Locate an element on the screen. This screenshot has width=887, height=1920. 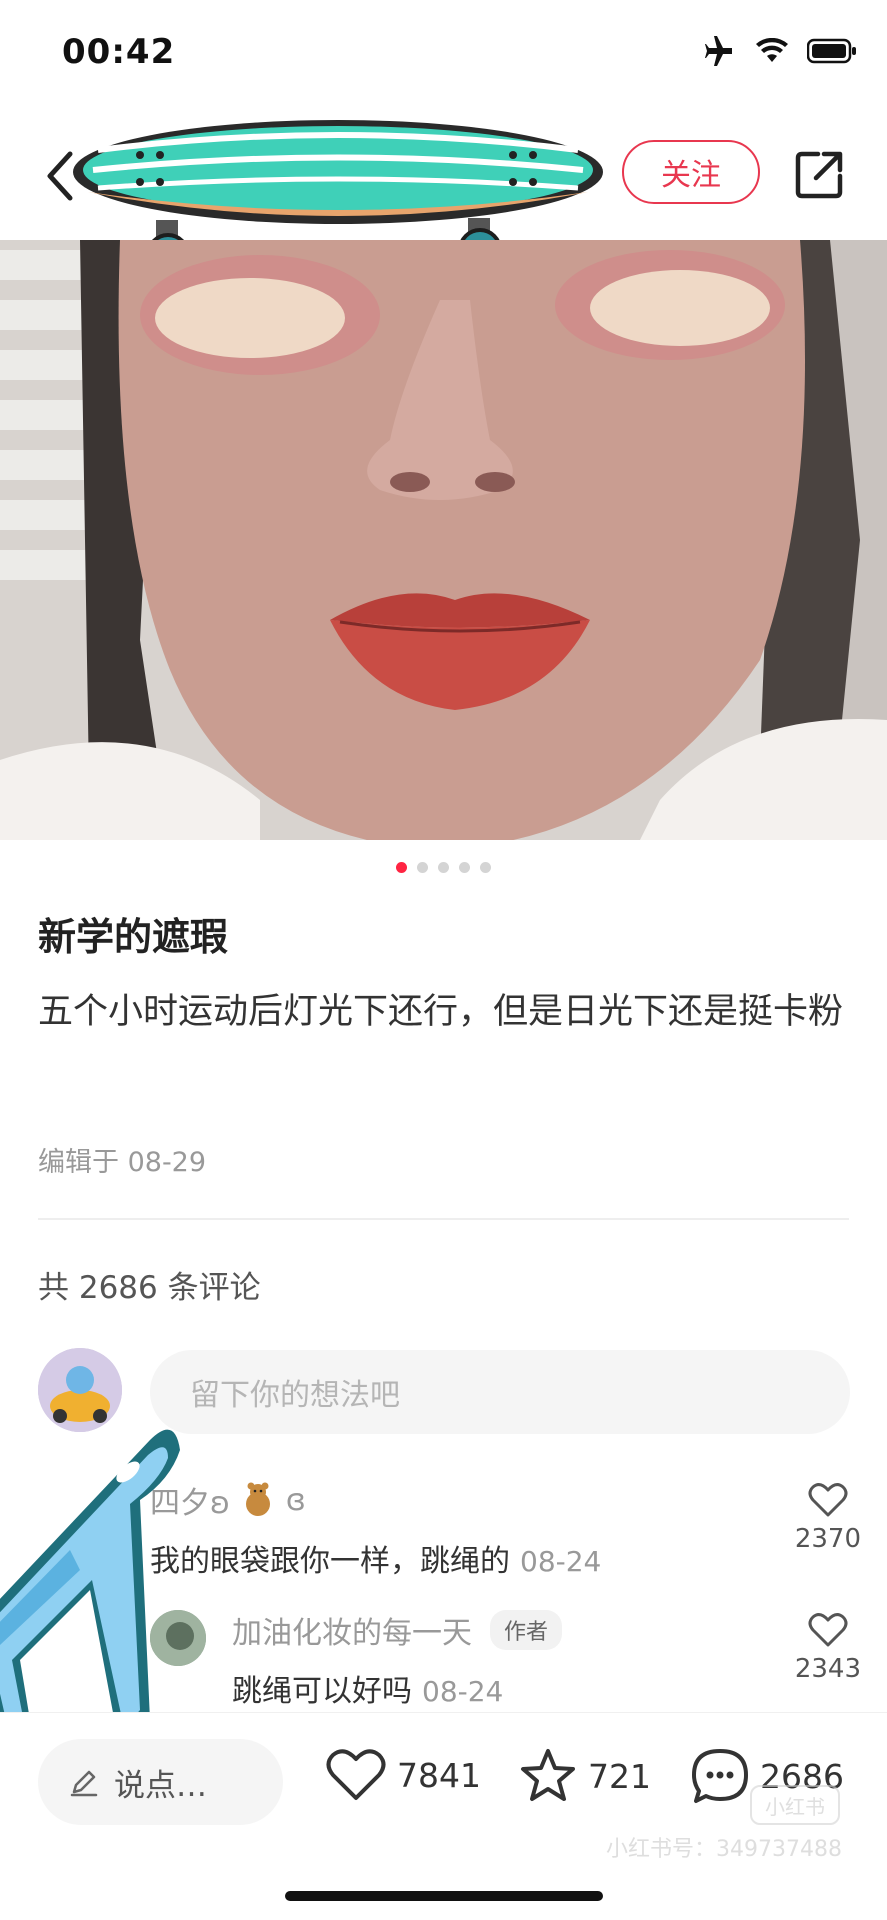
comment-like: 2343 is located at coordinates (828, 1648).